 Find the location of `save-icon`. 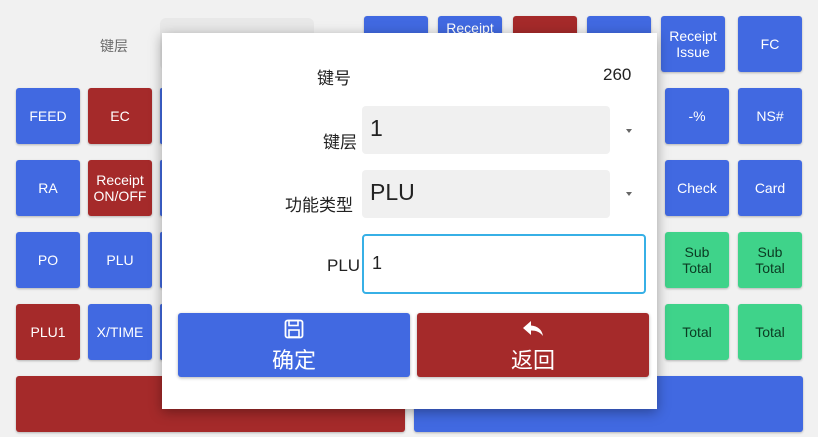

save-icon is located at coordinates (294, 331).